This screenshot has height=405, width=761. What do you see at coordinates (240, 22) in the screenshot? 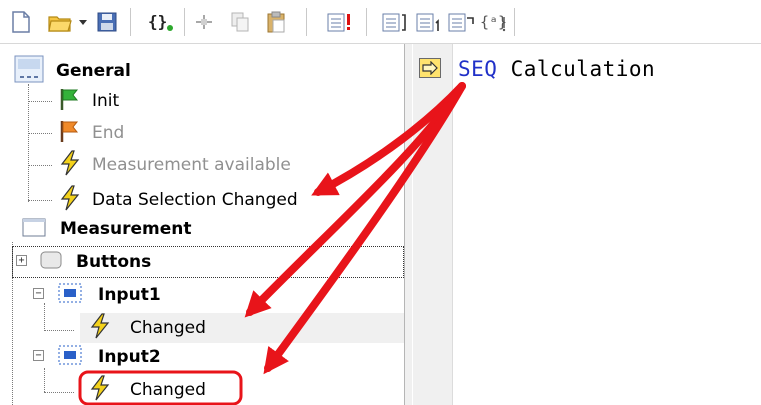
I see `copy-icon` at bounding box center [240, 22].